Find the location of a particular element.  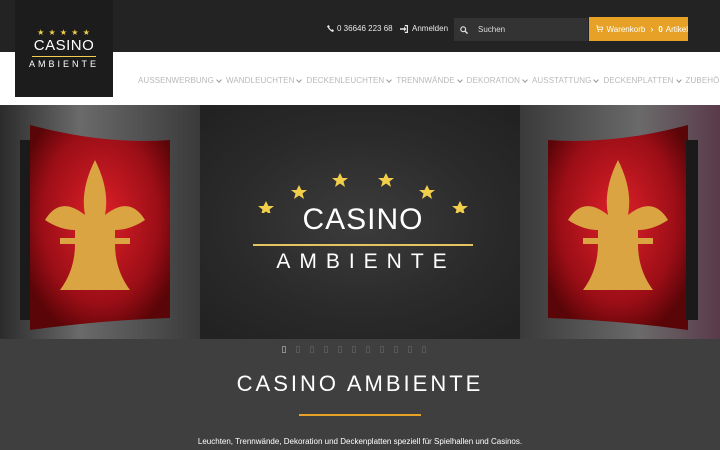

hero-divider is located at coordinates (363, 245).